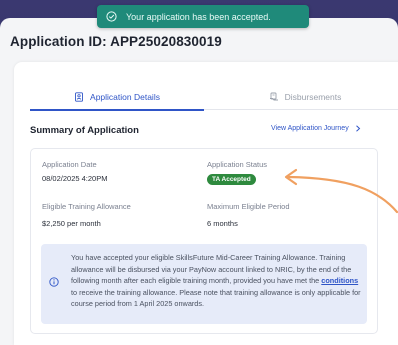  Describe the element at coordinates (69, 164) in the screenshot. I see `application-date-label: Application Date` at that location.